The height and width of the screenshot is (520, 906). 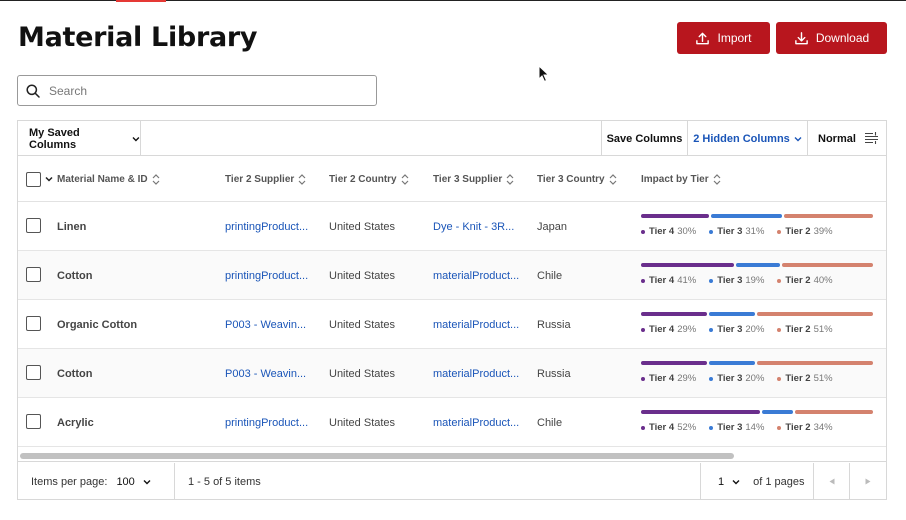 What do you see at coordinates (554, 373) in the screenshot?
I see `tier3-country: Russia` at bounding box center [554, 373].